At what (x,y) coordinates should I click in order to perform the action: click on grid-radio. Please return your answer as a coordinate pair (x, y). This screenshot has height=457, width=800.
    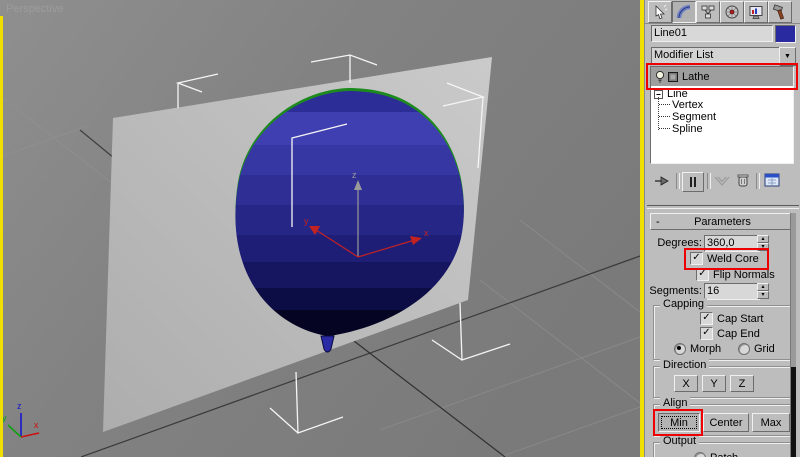
    Looking at the image, I should click on (744, 349).